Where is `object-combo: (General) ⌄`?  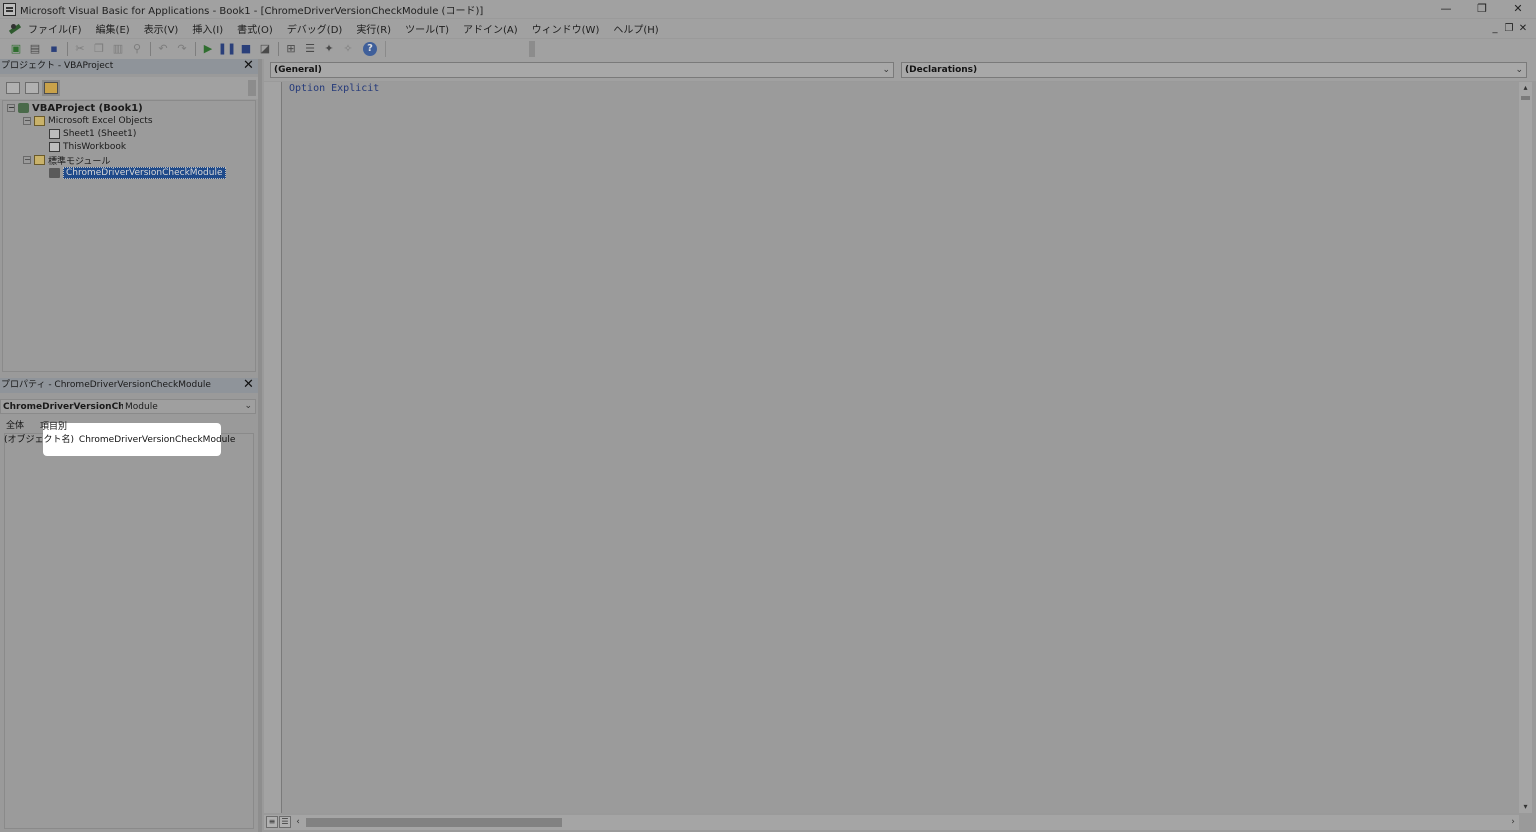 object-combo: (General) ⌄ is located at coordinates (582, 70).